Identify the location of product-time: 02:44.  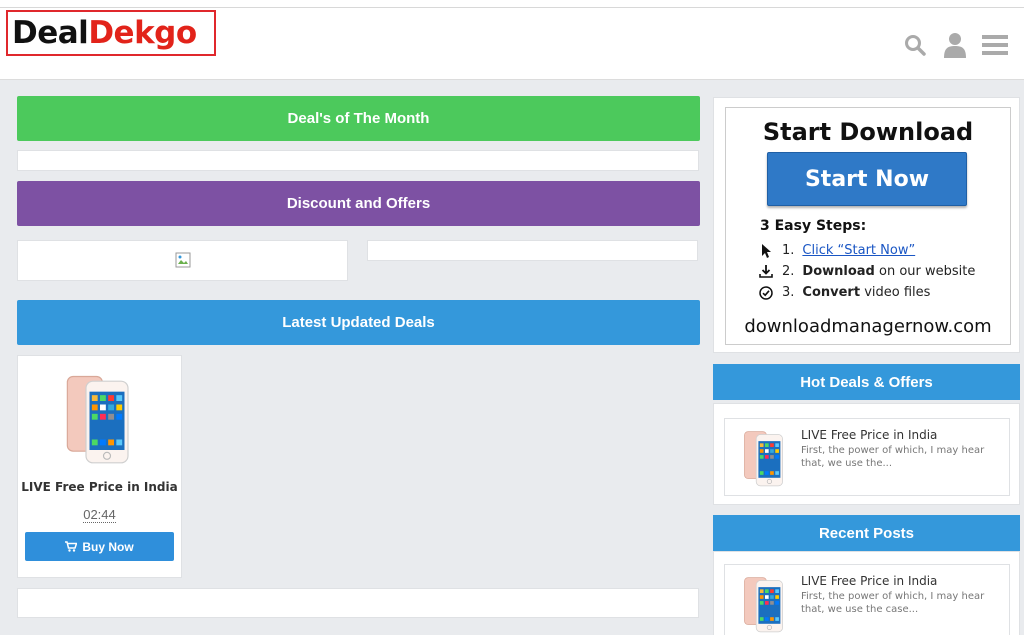
(99, 515).